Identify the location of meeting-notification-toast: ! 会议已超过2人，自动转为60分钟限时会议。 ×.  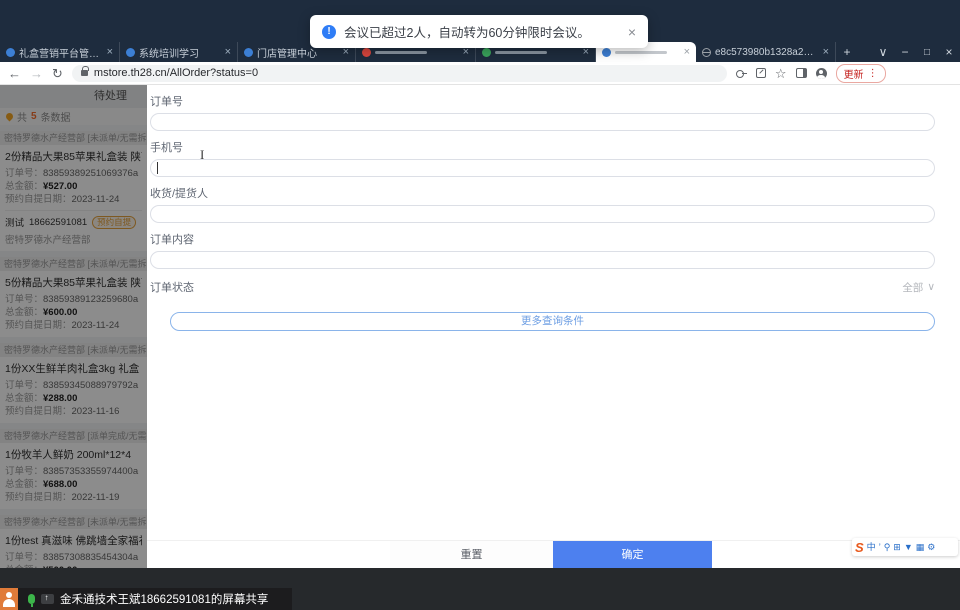
(479, 31).